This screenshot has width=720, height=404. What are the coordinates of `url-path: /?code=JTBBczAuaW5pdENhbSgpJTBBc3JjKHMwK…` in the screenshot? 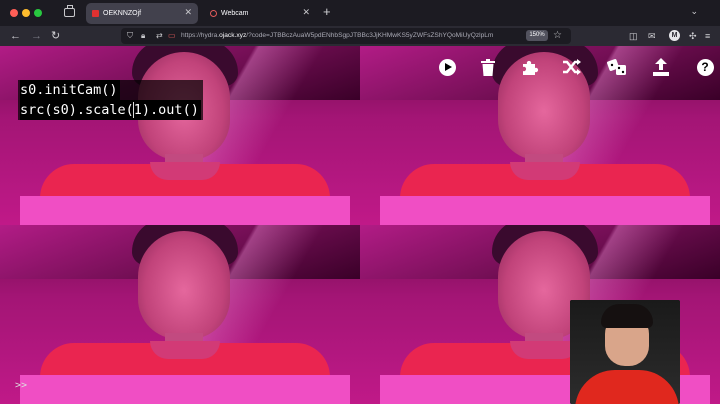 It's located at (370, 35).